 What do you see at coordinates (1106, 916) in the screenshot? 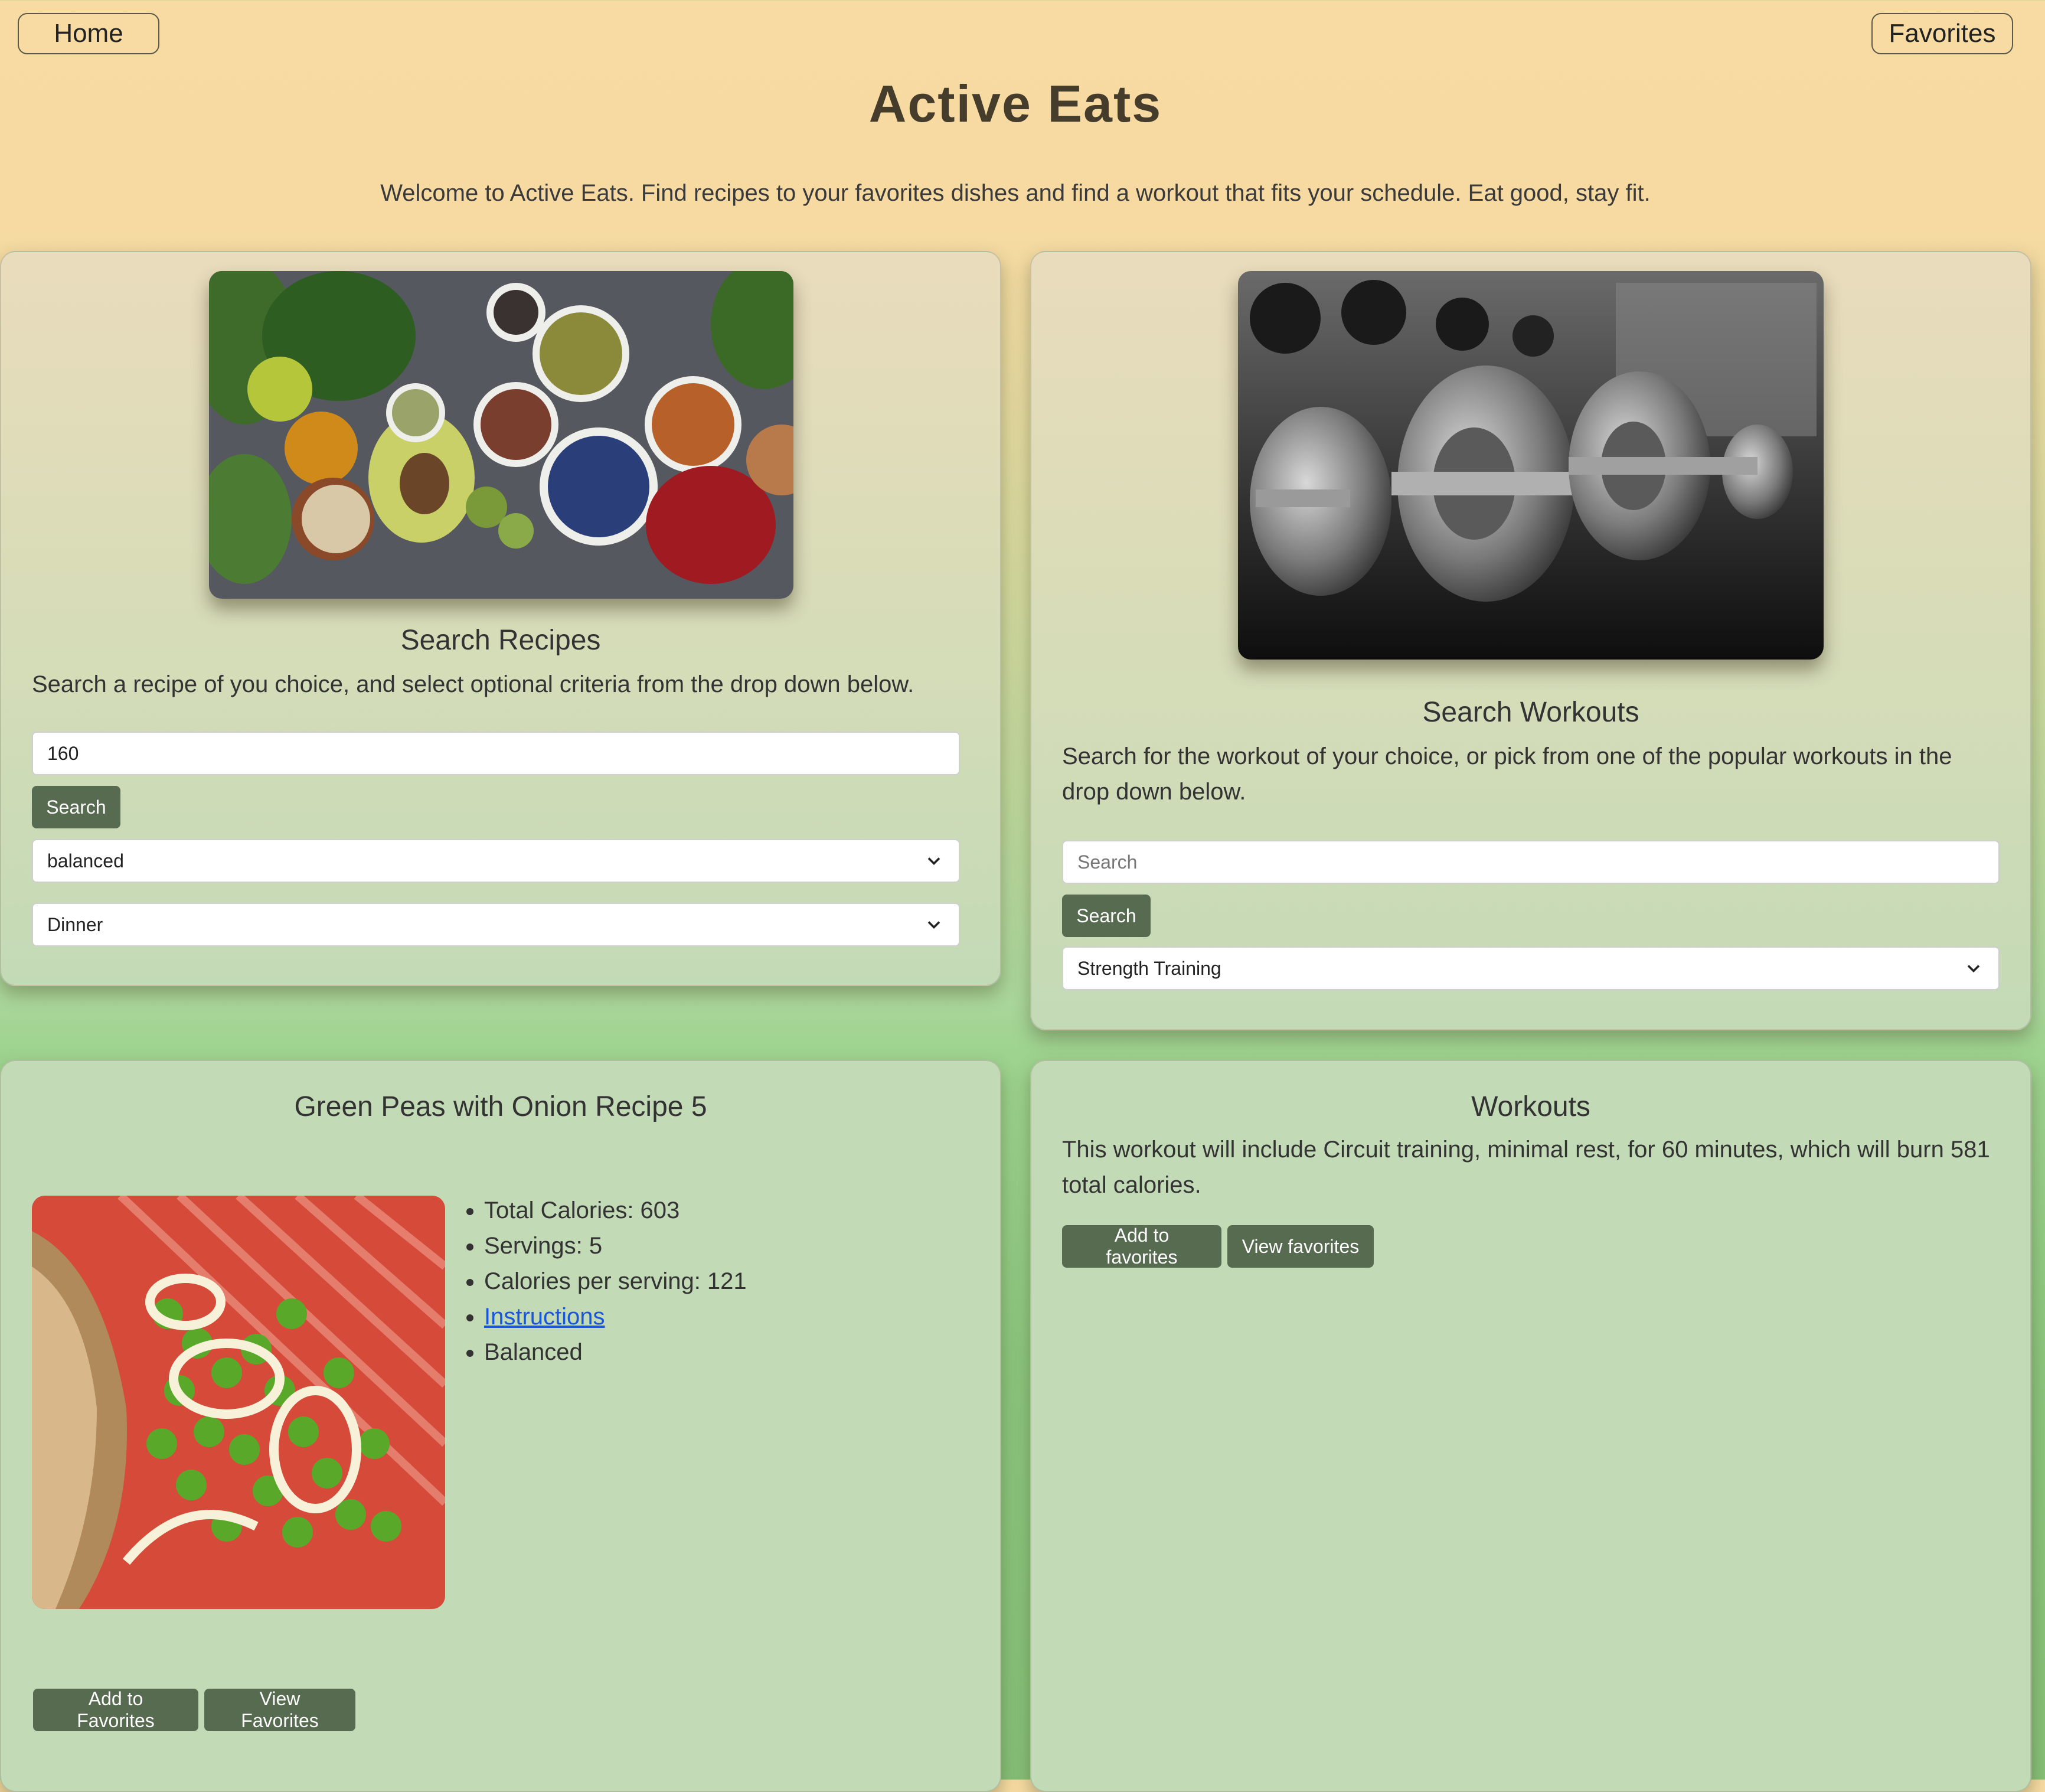
I see `workout-search-button: Search` at bounding box center [1106, 916].